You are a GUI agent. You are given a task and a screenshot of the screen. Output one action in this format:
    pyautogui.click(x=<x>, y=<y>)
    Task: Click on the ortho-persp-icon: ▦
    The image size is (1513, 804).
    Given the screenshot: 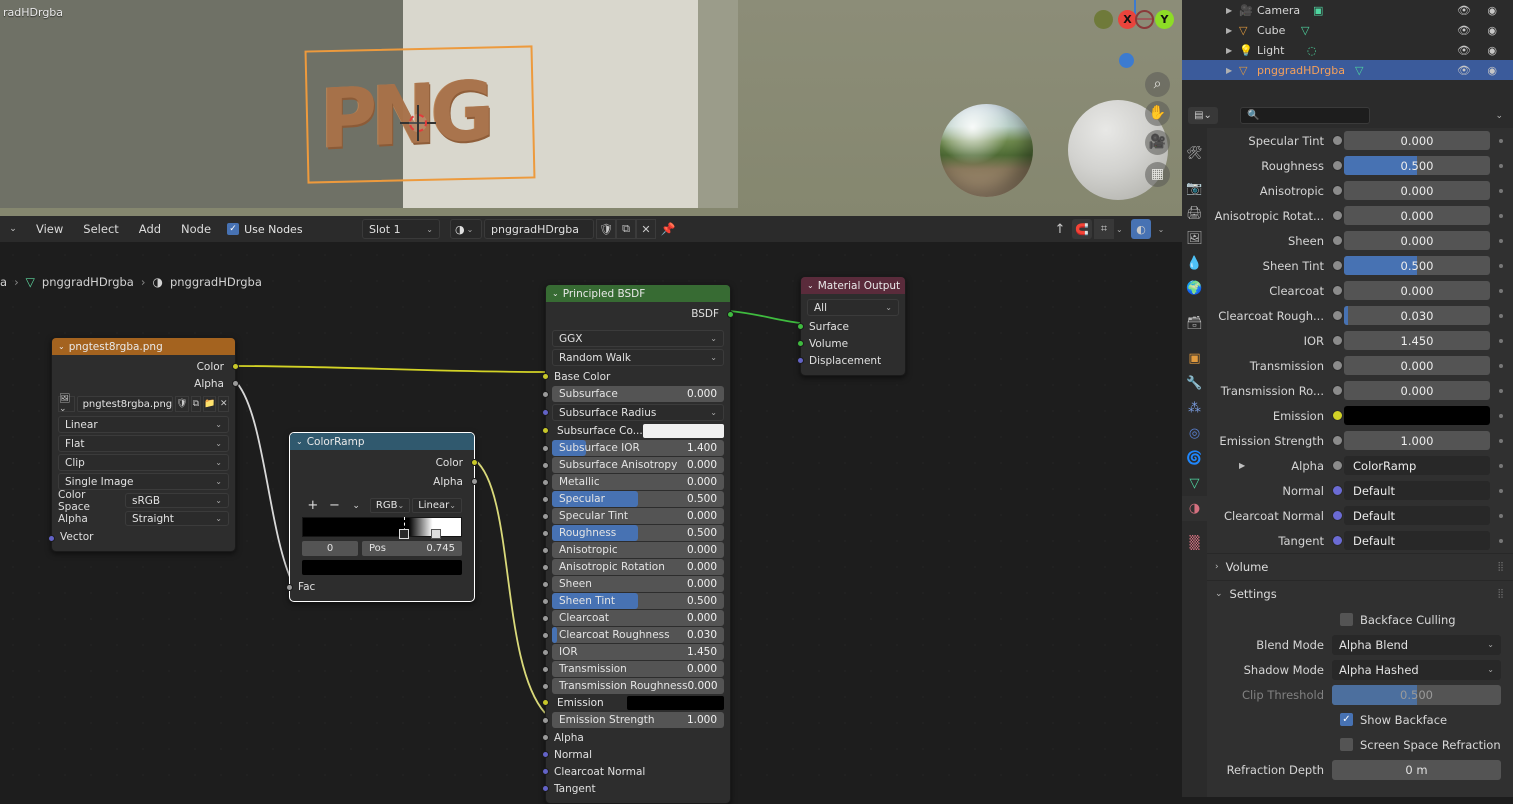 What is the action you would take?
    pyautogui.click(x=1157, y=174)
    